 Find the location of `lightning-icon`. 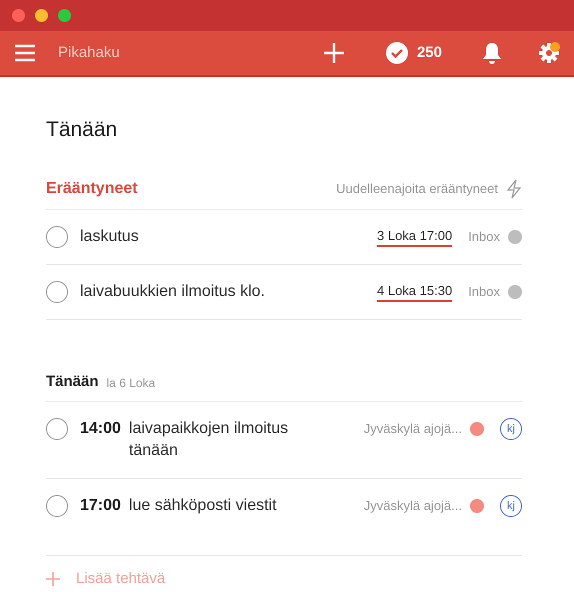

lightning-icon is located at coordinates (514, 188).